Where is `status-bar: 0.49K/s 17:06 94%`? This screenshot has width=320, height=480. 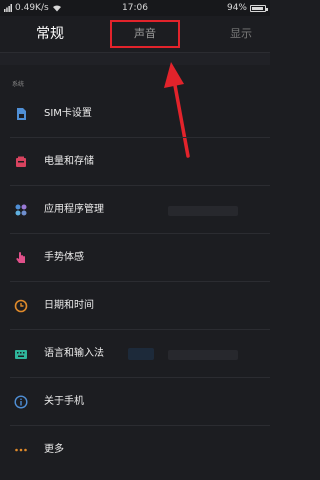
status-bar: 0.49K/s 17:06 94% is located at coordinates (135, 8).